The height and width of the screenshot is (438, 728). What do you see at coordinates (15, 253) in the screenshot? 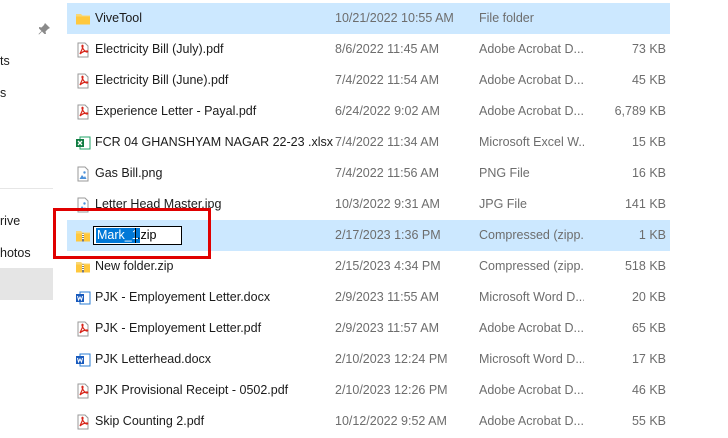
I see `nav-item-label: hotos` at bounding box center [15, 253].